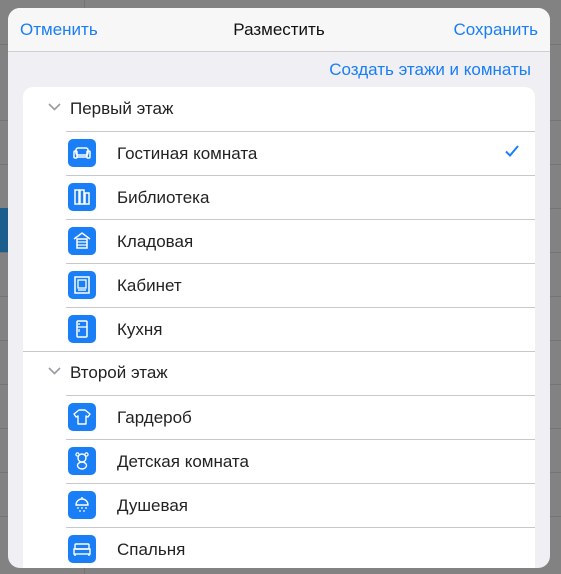 The height and width of the screenshot is (574, 561). What do you see at coordinates (279, 417) in the screenshot?
I see `room-row-wardrobe: Гардероб` at bounding box center [279, 417].